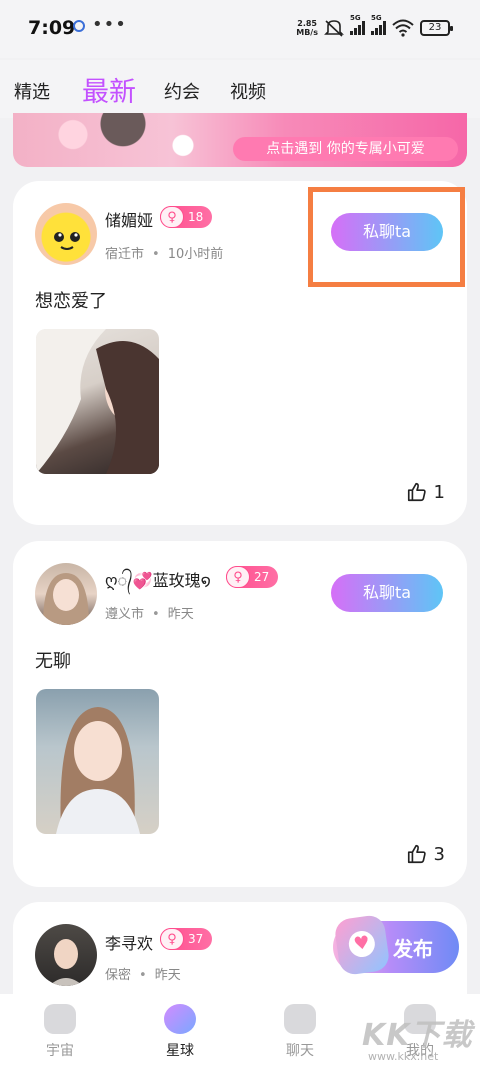 This screenshot has width=480, height=1066. Describe the element at coordinates (125, 614) in the screenshot. I see `user-city: 遵义市` at that location.